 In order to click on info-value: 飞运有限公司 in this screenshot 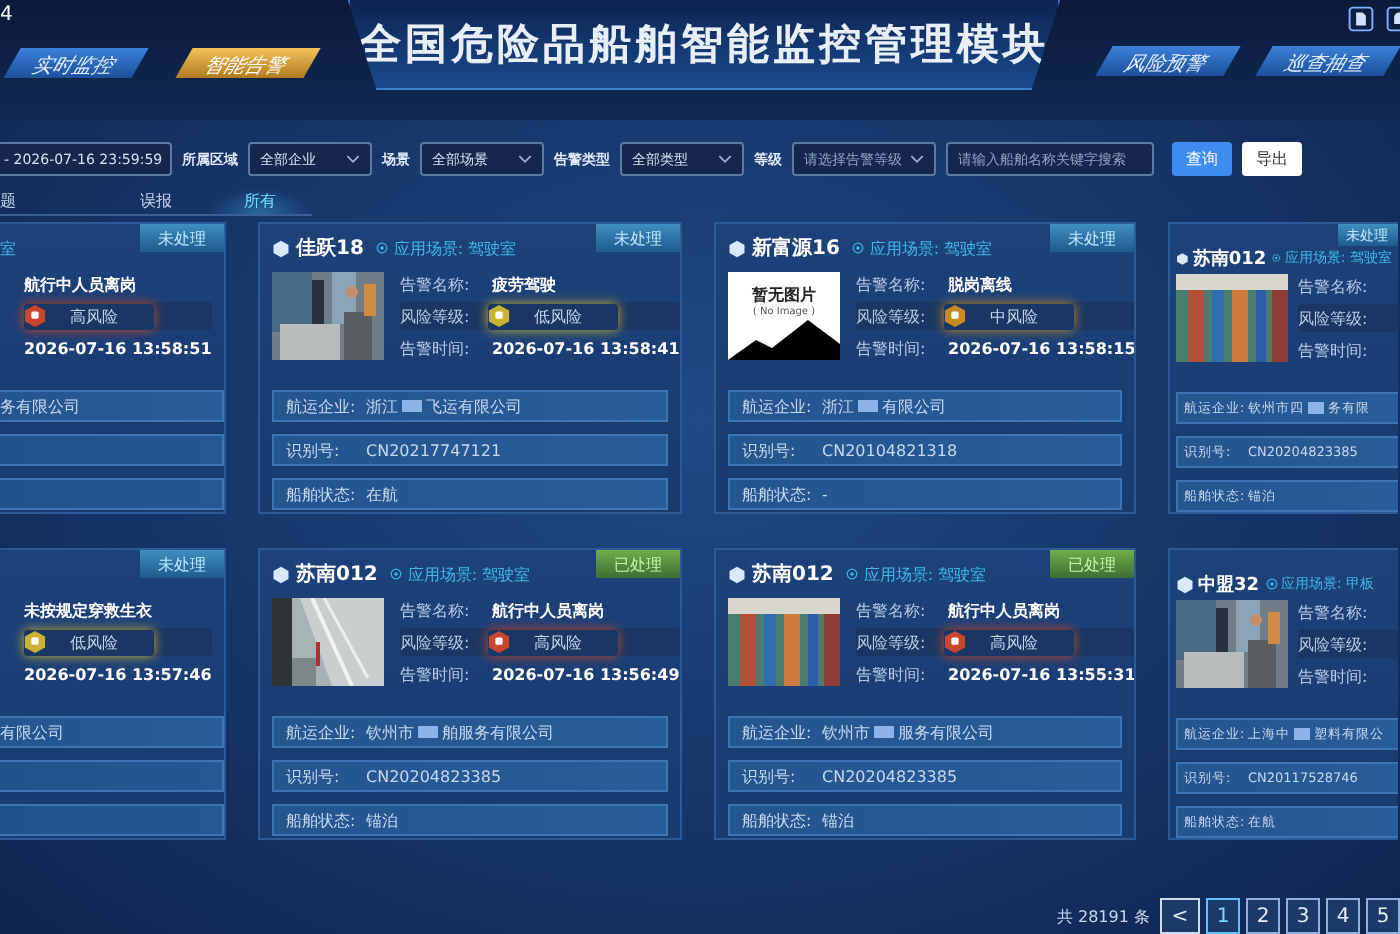, I will do `click(474, 406)`.